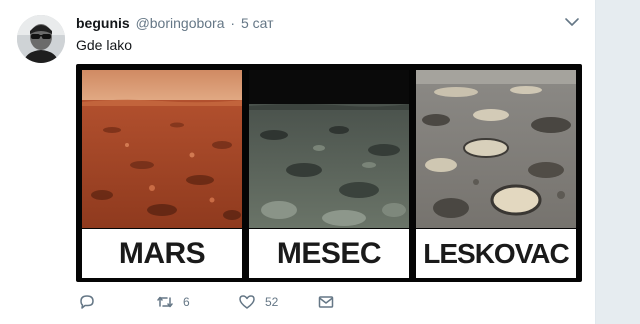  Describe the element at coordinates (162, 149) in the screenshot. I see `mars-surface-photo` at that location.